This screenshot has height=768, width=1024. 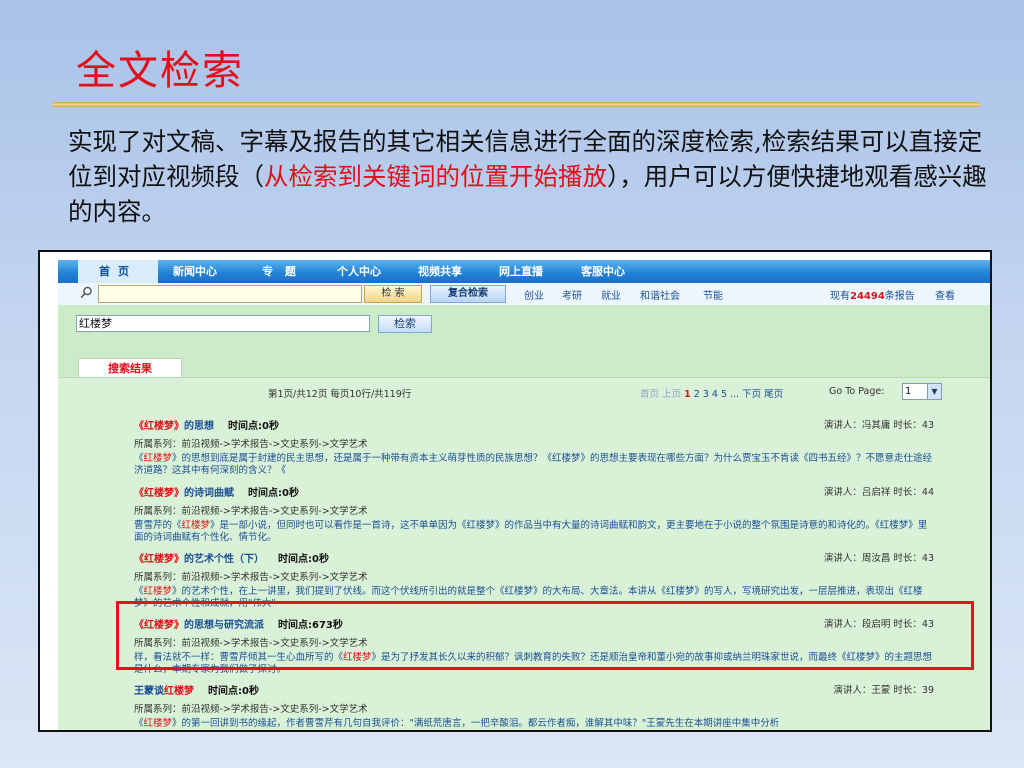 I want to click on last-page-link: 尾页, so click(x=773, y=394).